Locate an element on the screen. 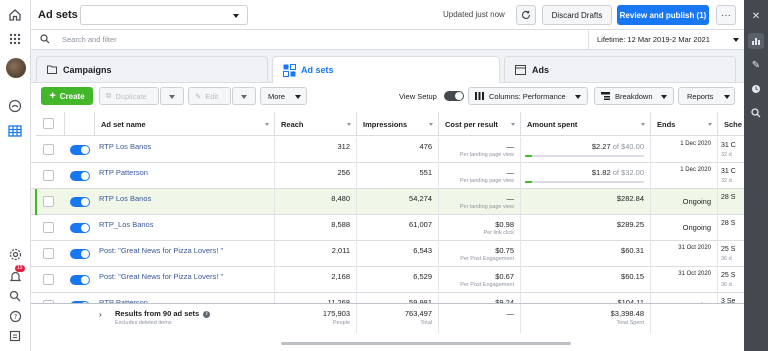 The image size is (768, 351). select-all-checkbox is located at coordinates (48, 123).